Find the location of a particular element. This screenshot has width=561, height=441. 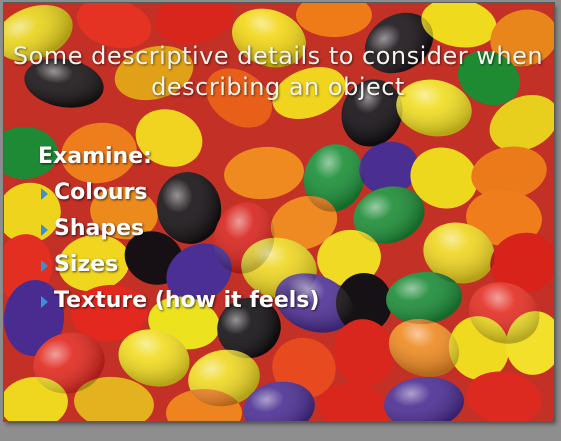

list-item: Texture (how it feels) is located at coordinates (288, 301).